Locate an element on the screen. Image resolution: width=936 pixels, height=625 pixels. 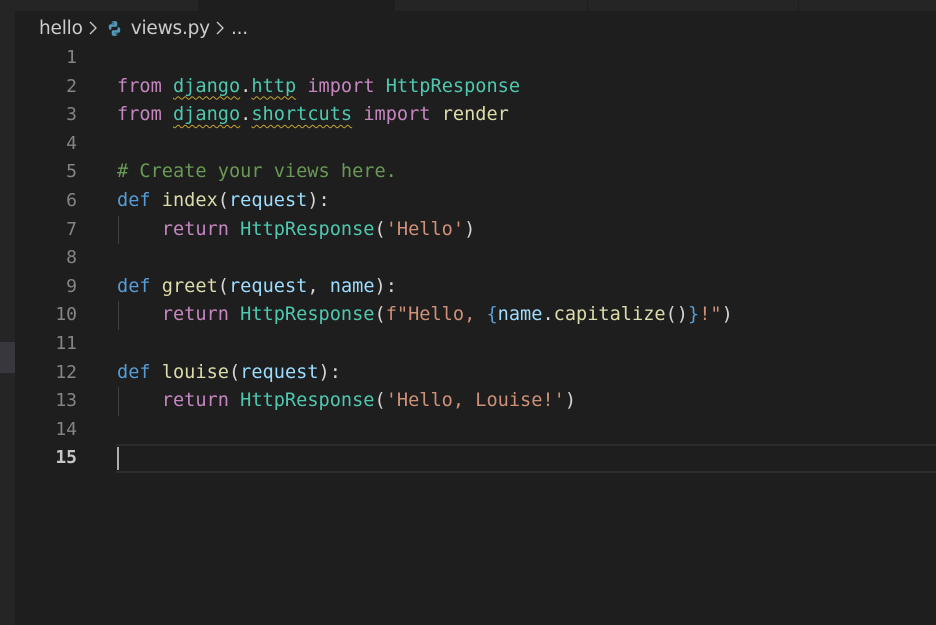
code-text: return HttpResponse('Hello') is located at coordinates (318, 229).